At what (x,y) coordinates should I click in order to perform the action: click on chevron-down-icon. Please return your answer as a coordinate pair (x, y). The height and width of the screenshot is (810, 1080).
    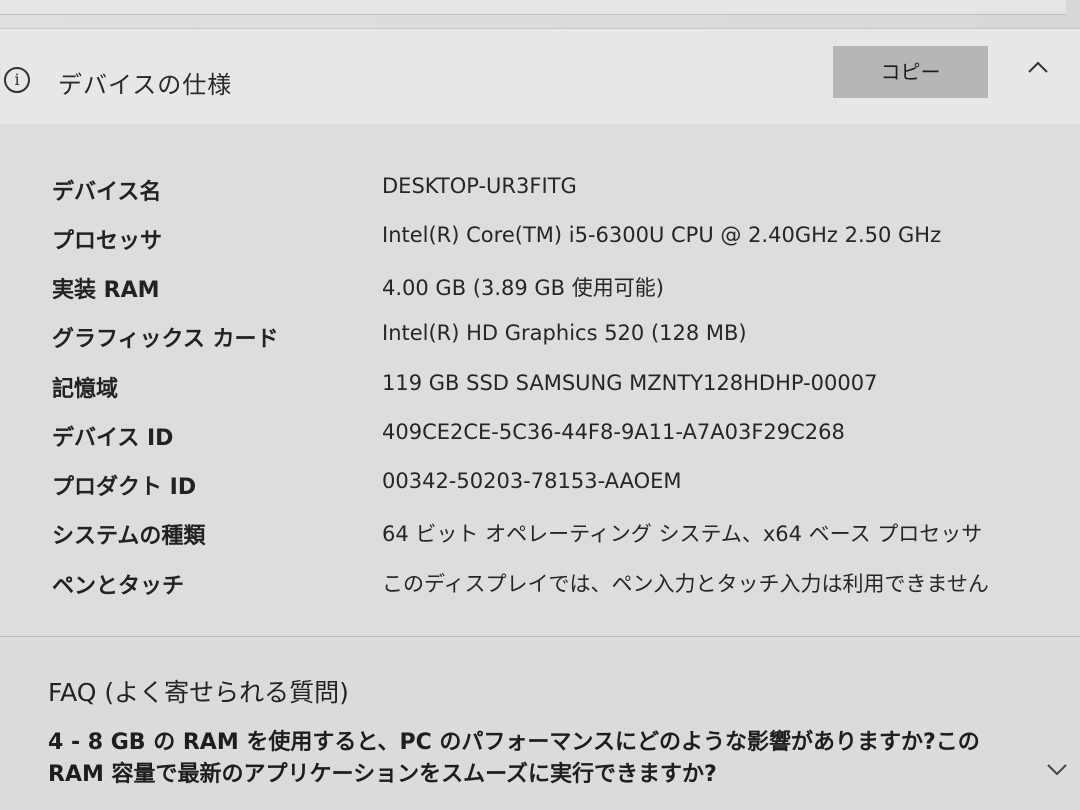
    Looking at the image, I should click on (1057, 769).